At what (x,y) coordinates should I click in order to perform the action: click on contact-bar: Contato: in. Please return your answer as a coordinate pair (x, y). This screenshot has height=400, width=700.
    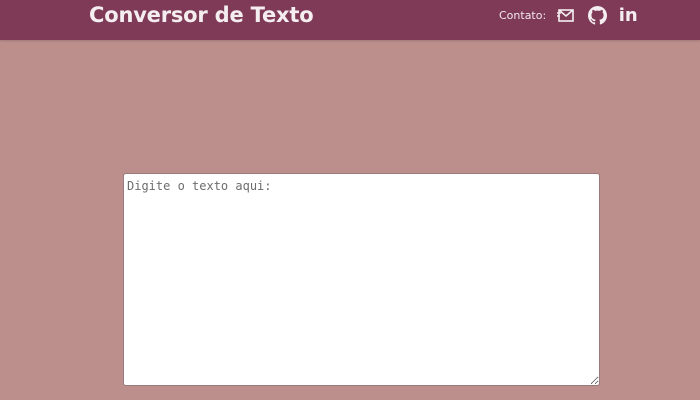
    Looking at the image, I should click on (574, 15).